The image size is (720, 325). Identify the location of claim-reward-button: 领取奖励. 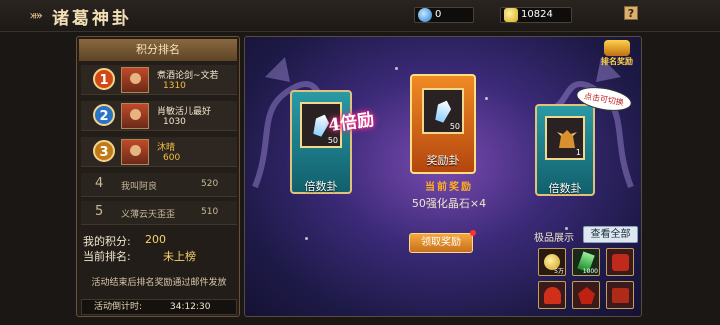
(441, 243).